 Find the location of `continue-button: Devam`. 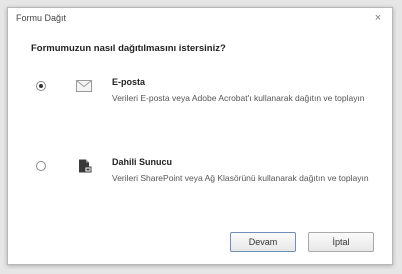

continue-button: Devam is located at coordinates (263, 242).